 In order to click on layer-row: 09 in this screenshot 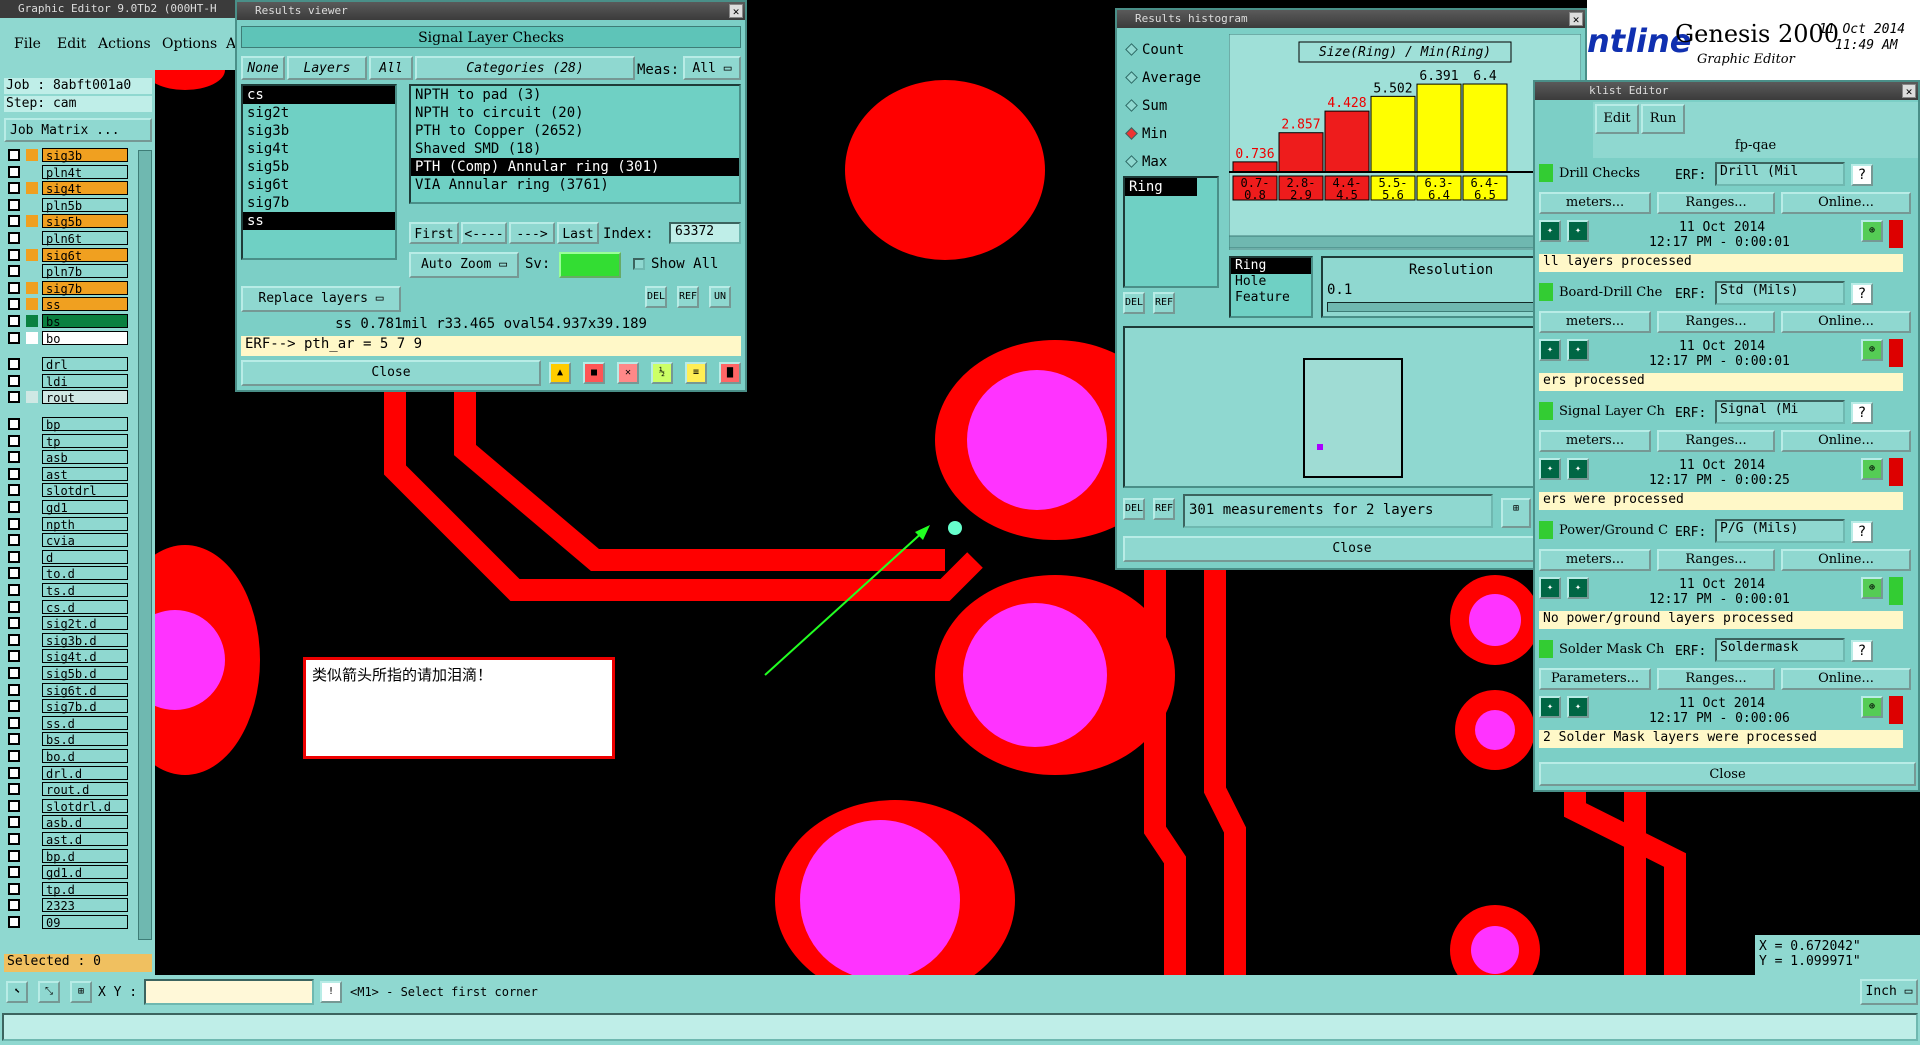, I will do `click(67, 922)`.